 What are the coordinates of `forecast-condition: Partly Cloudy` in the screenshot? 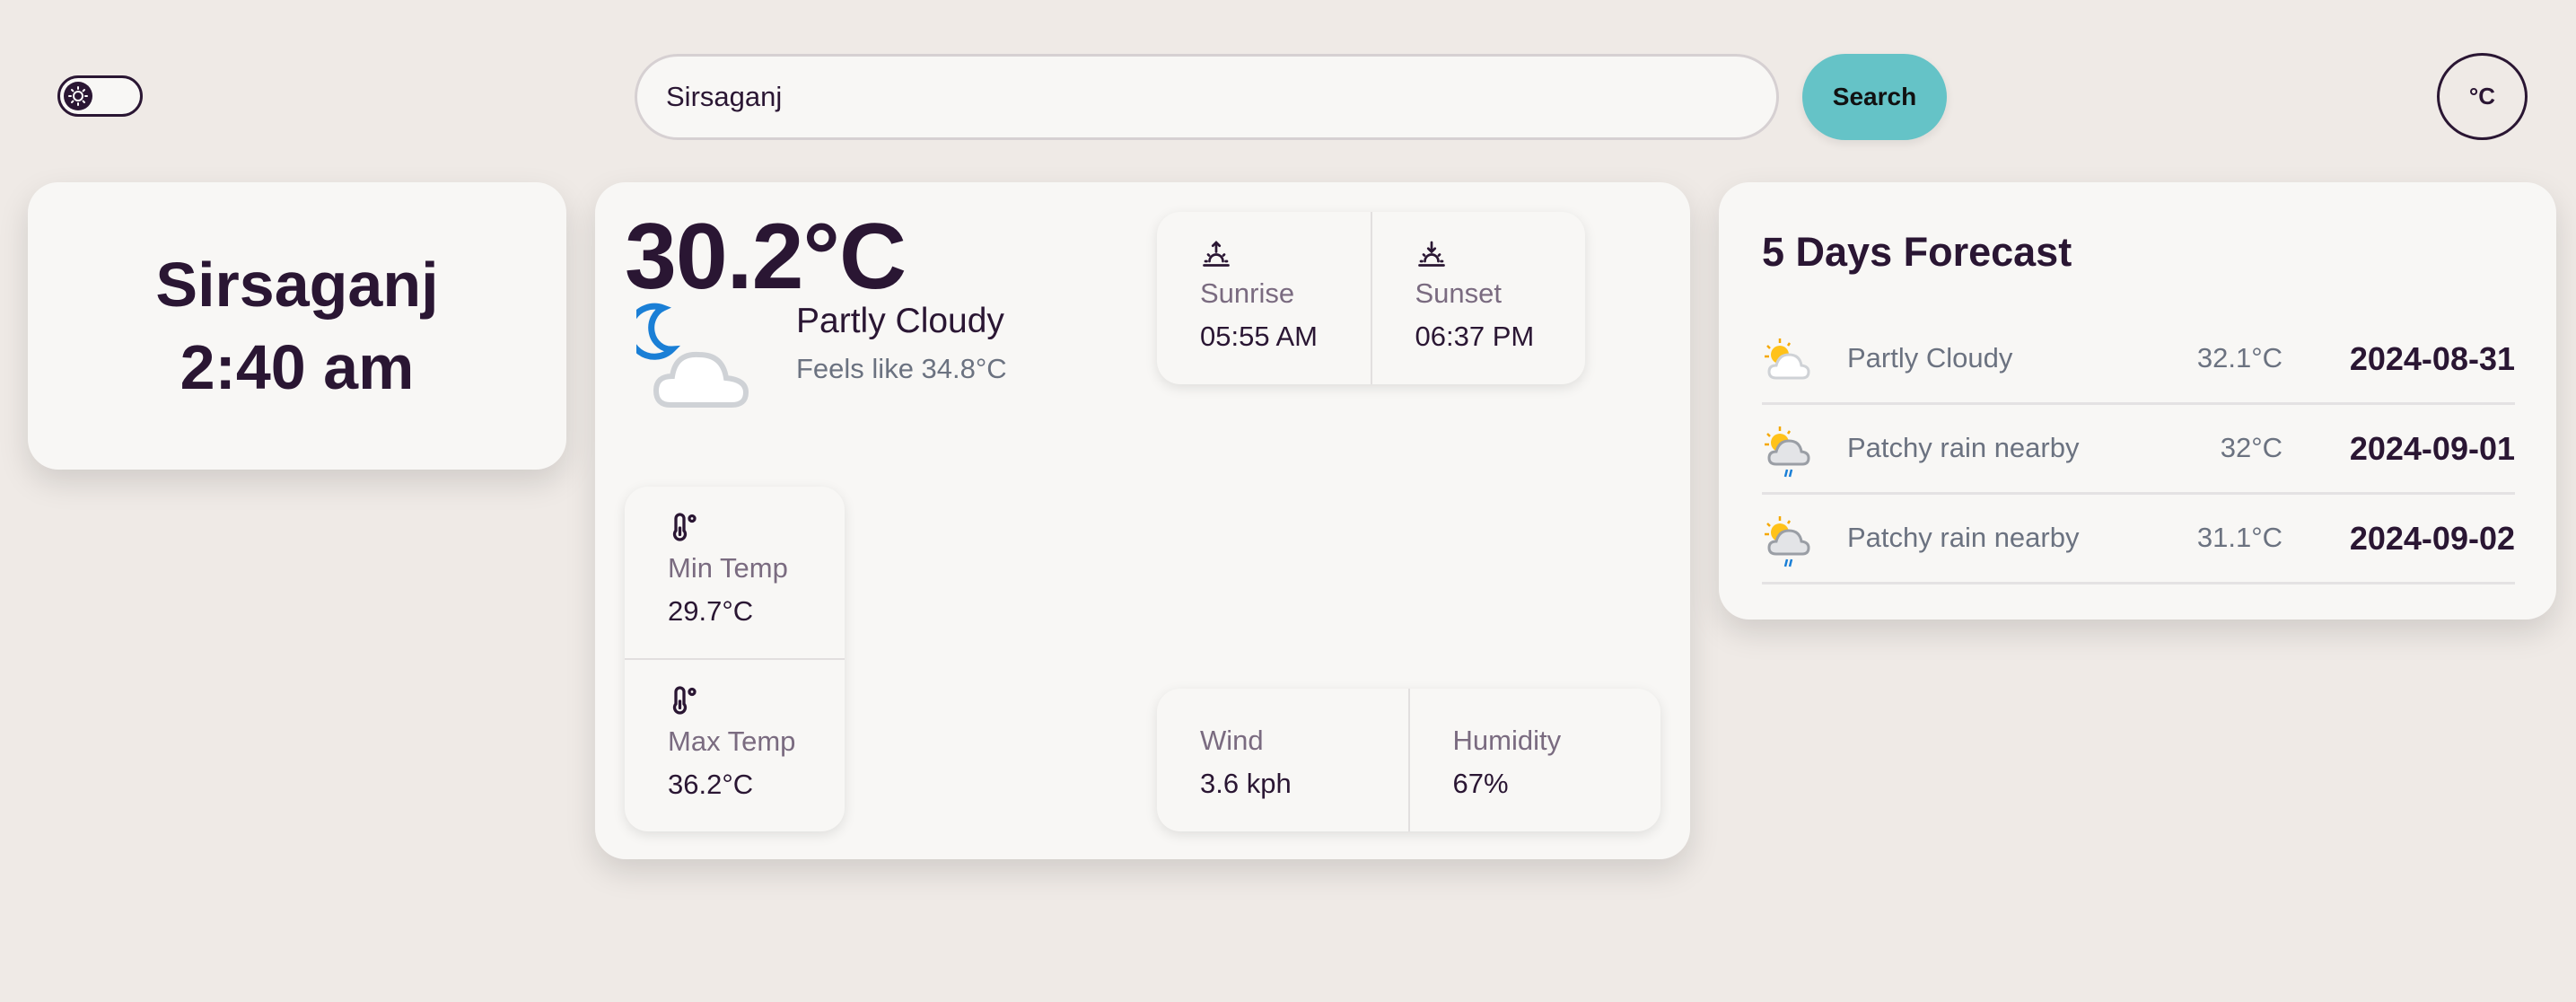 It's located at (1930, 358).